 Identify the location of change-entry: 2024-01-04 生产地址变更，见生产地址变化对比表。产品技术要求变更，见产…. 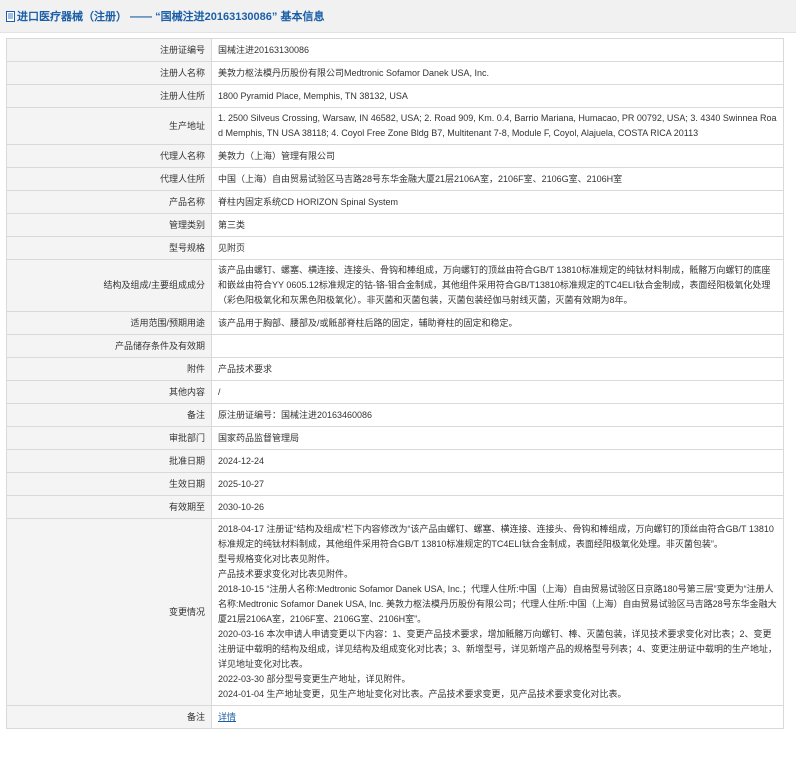
(422, 694).